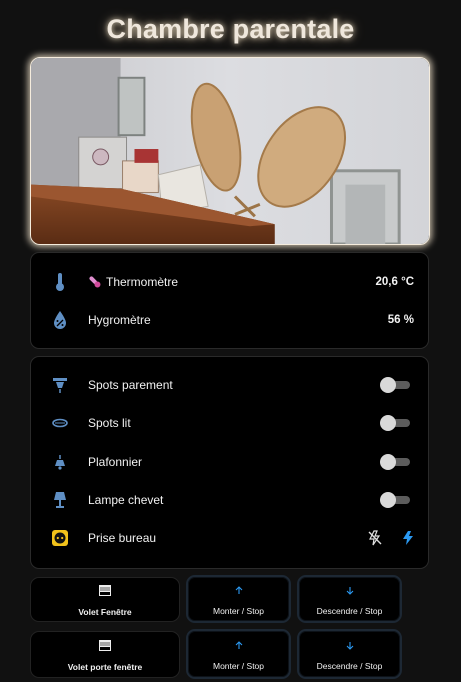  What do you see at coordinates (408, 538) in the screenshot?
I see `flash-icon` at bounding box center [408, 538].